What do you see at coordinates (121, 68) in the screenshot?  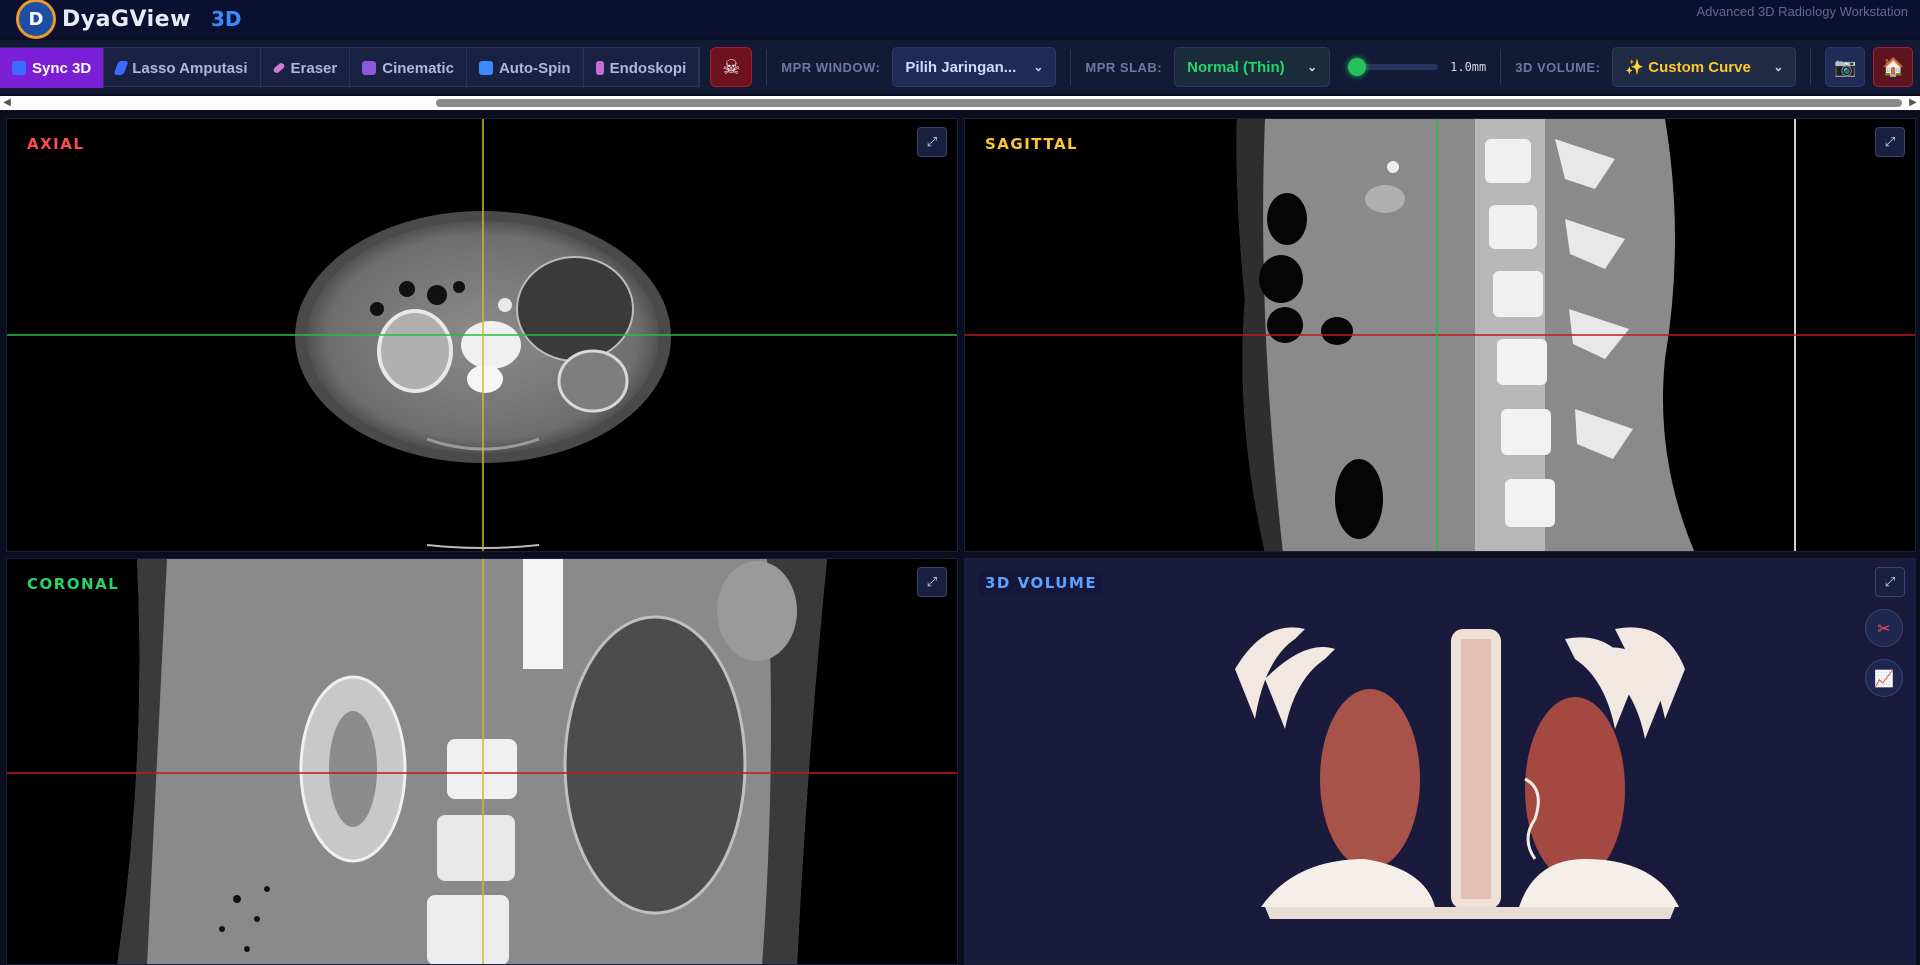 I see `lasso-icon` at bounding box center [121, 68].